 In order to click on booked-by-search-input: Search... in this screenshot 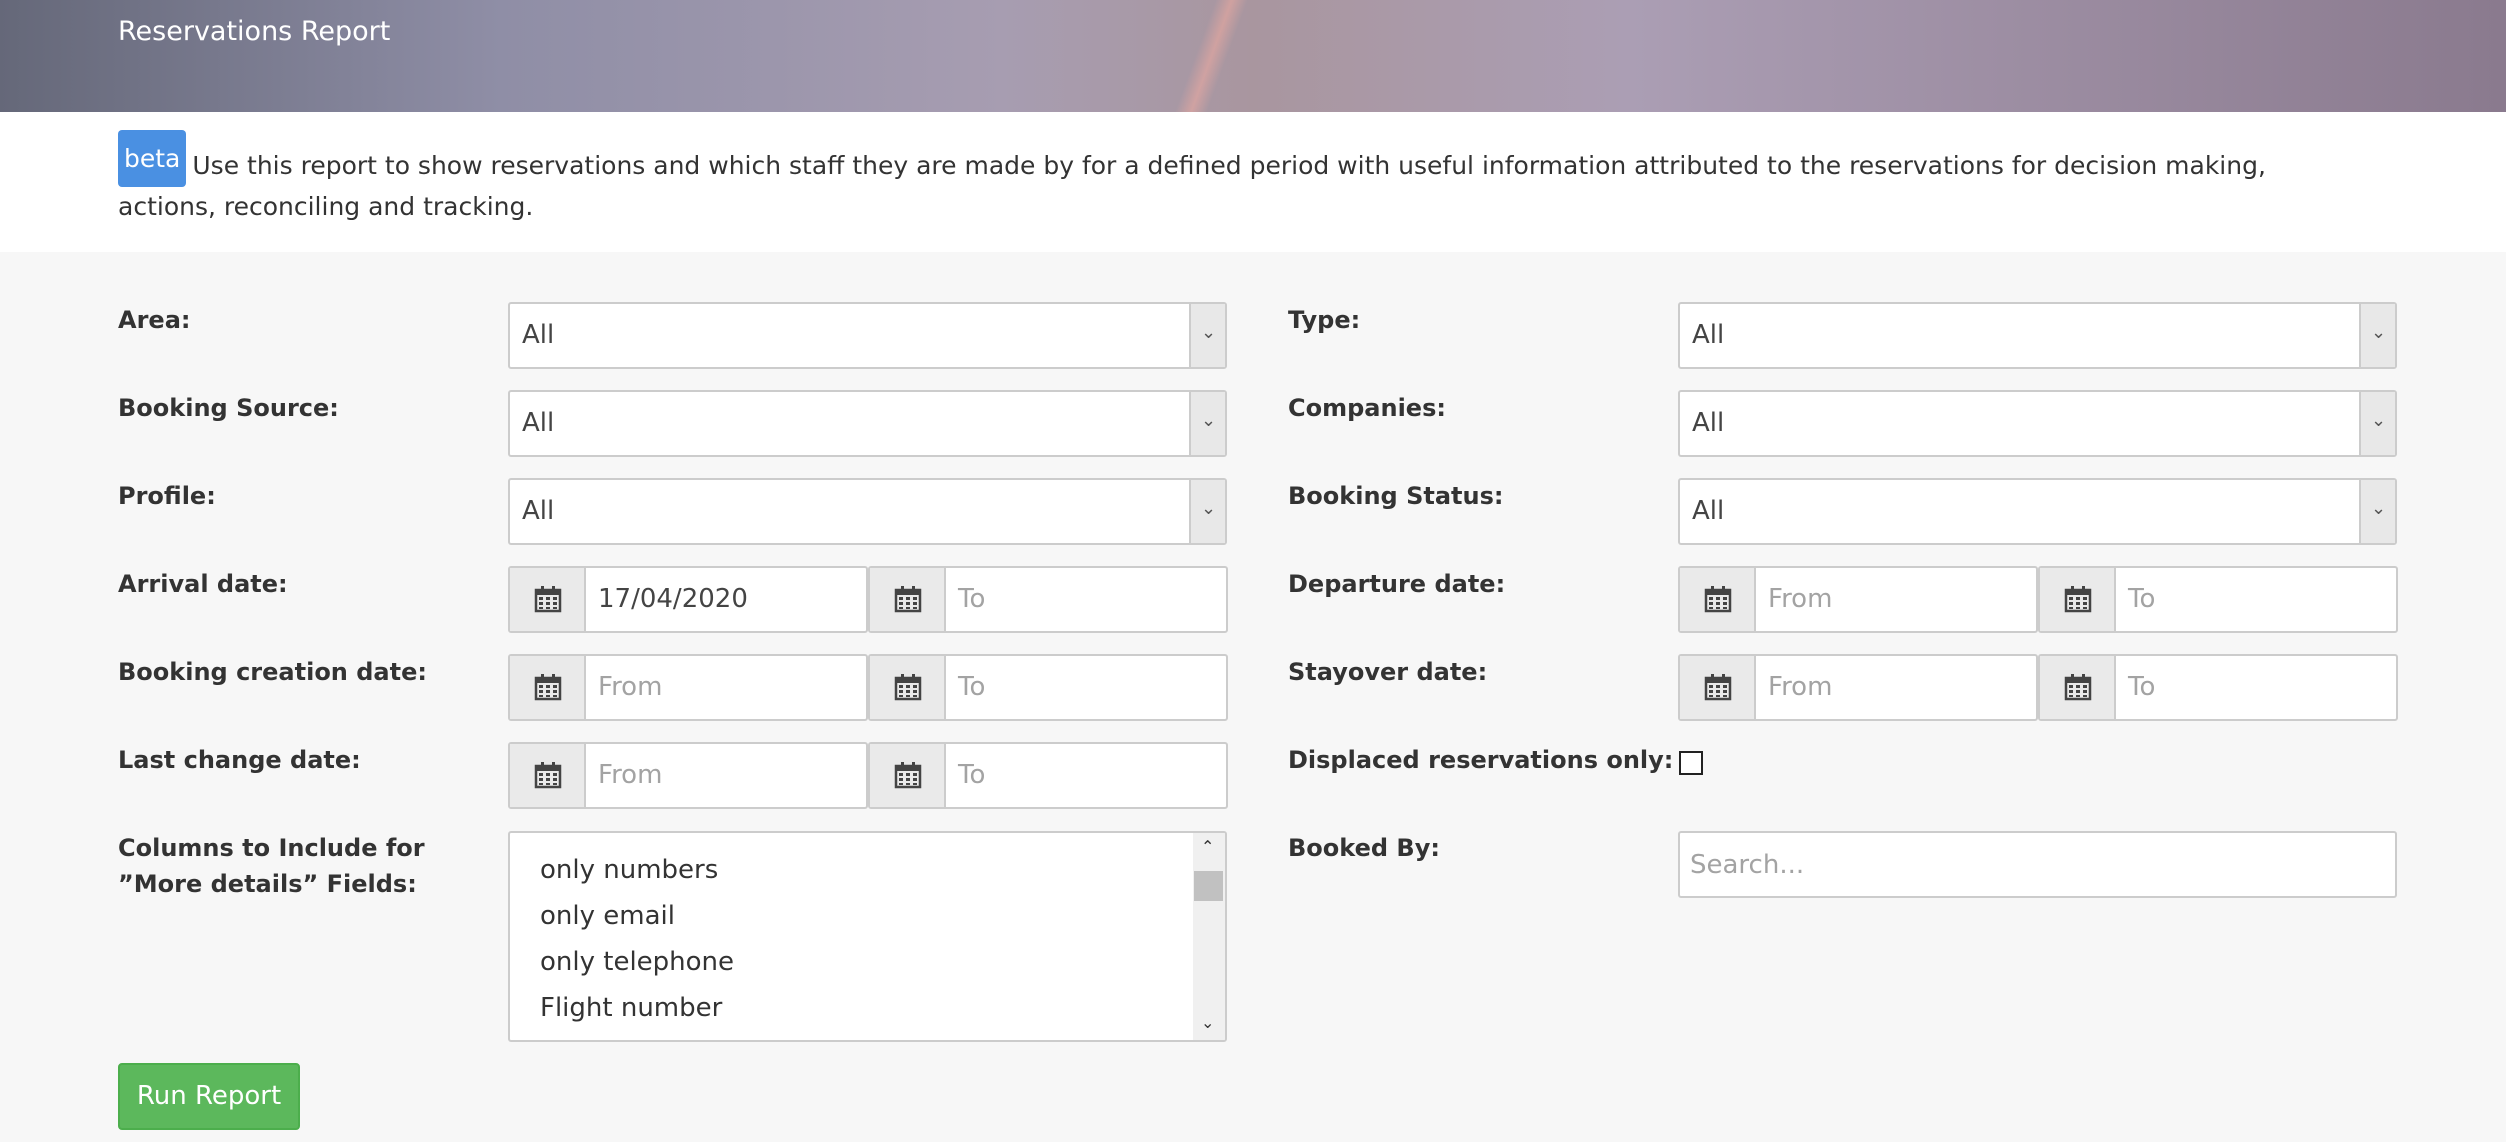, I will do `click(2037, 864)`.